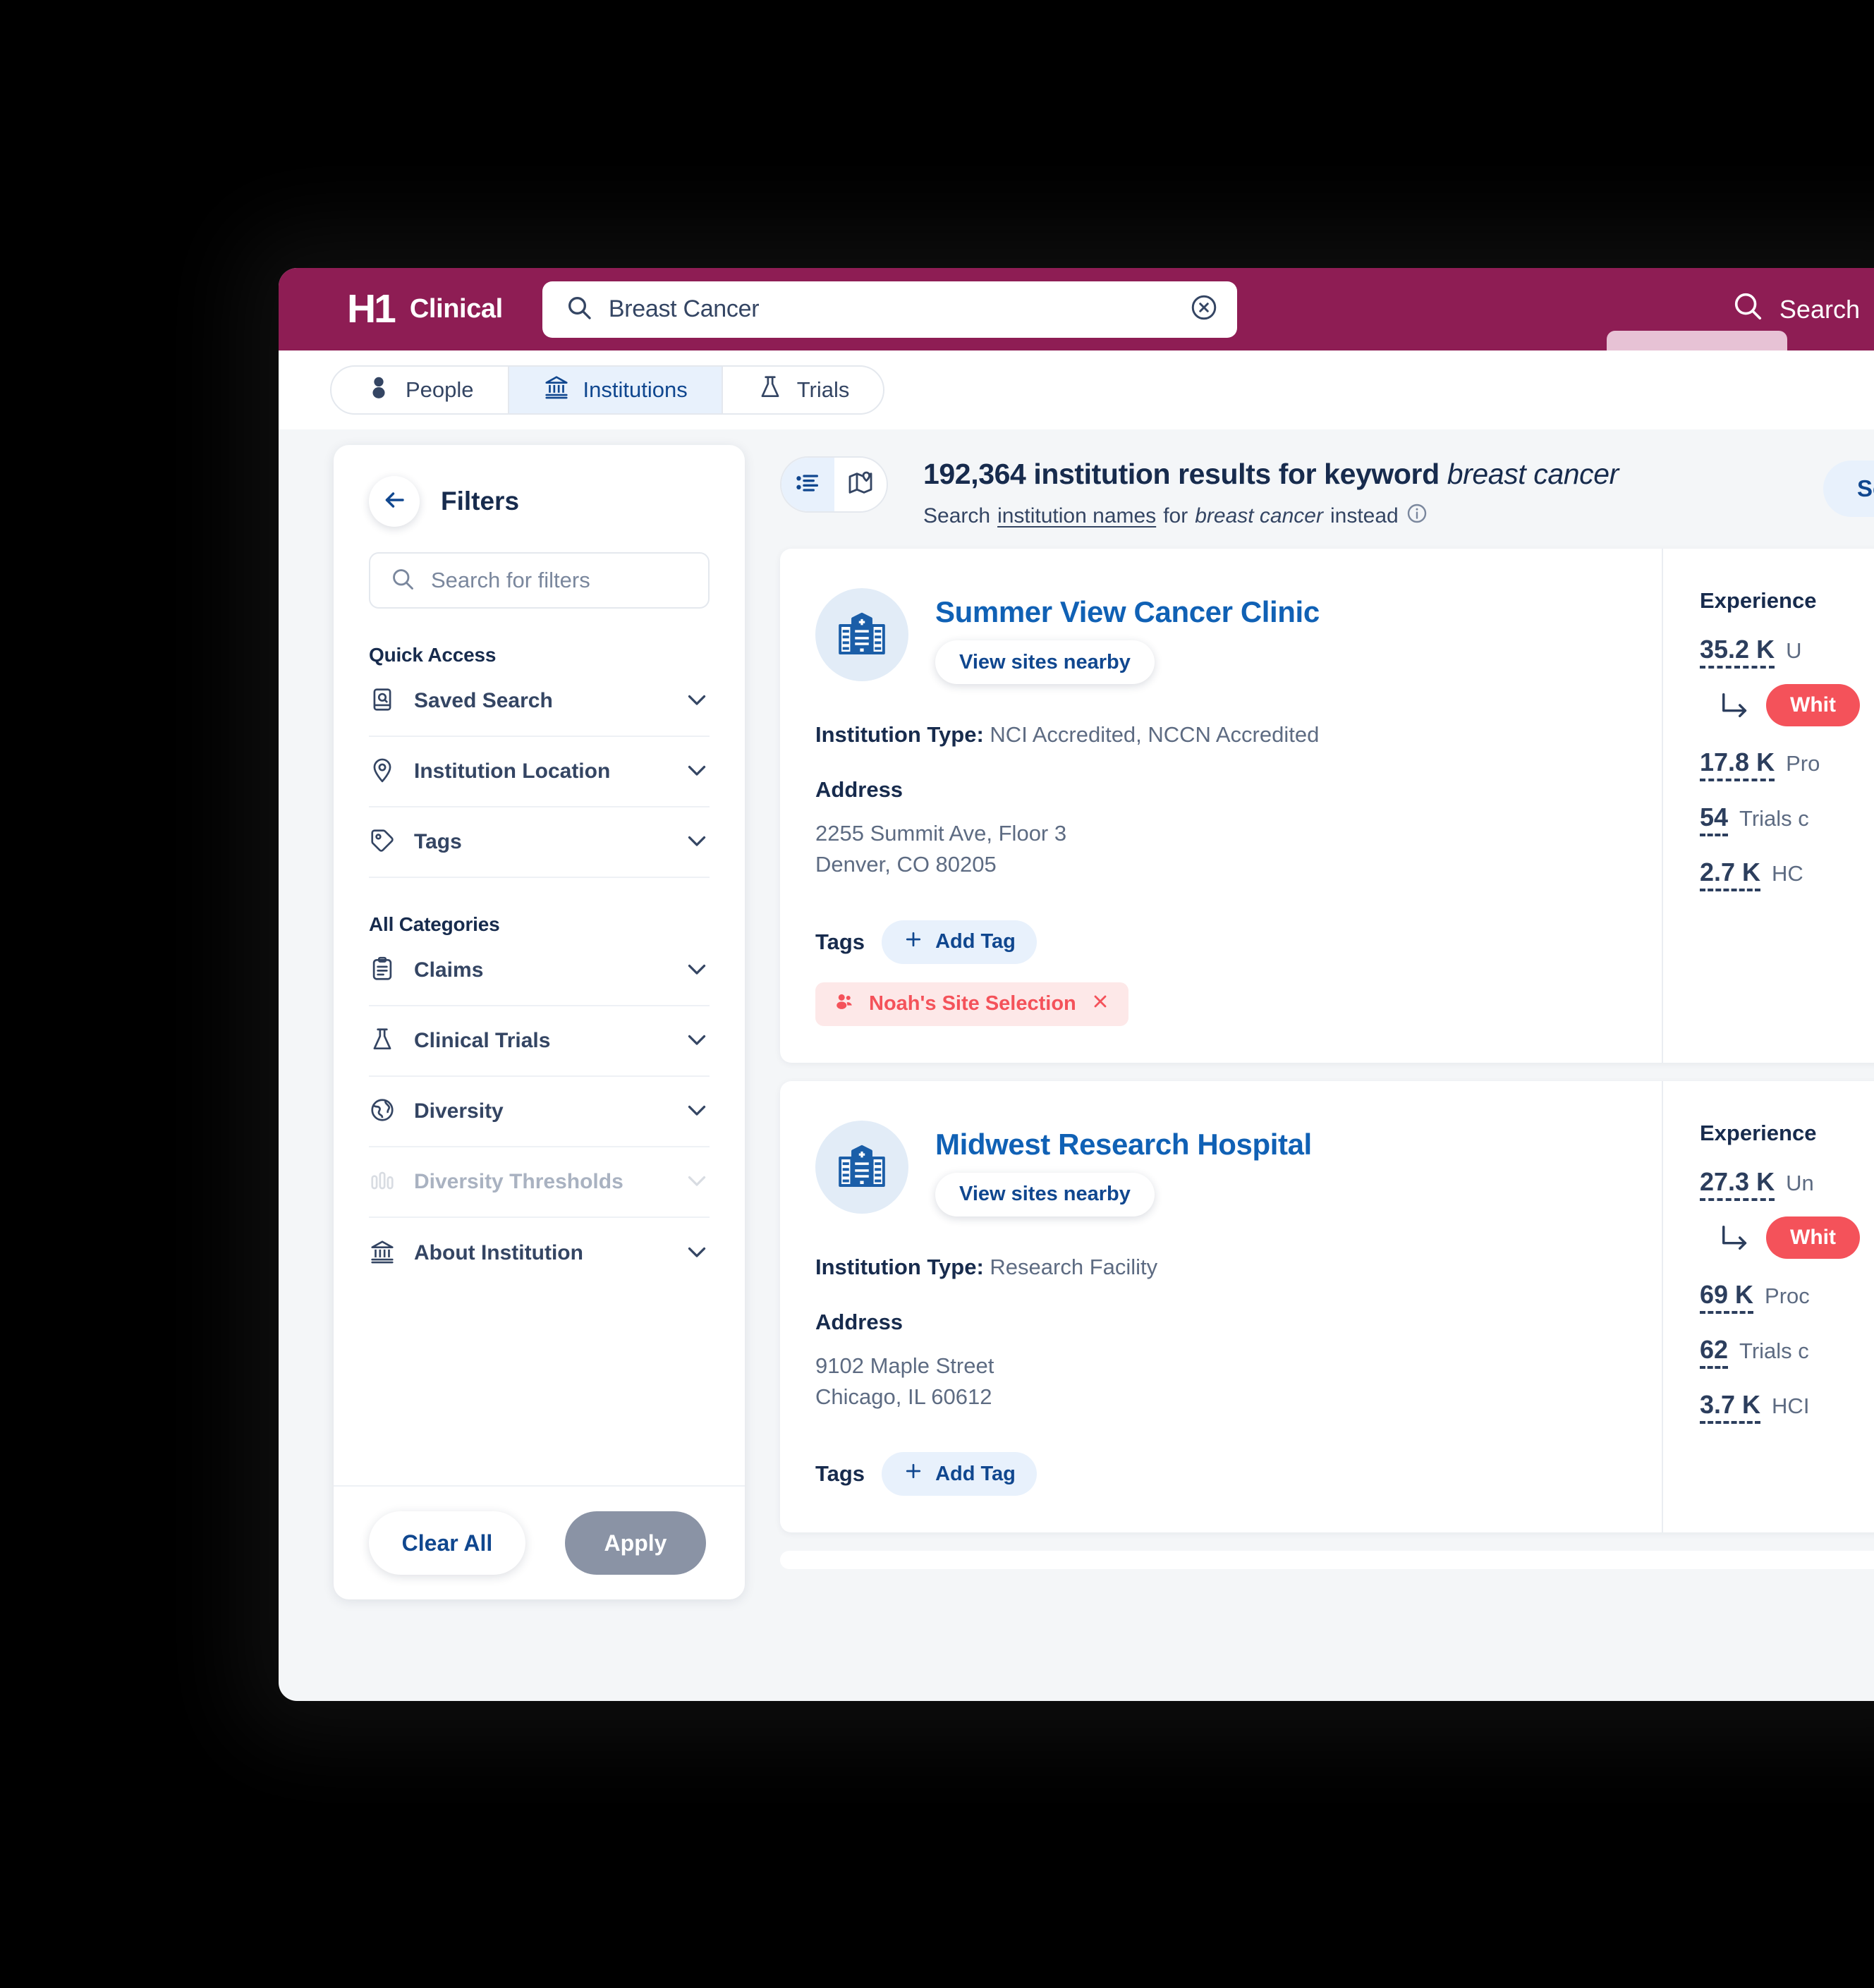  What do you see at coordinates (1791, 1405) in the screenshot?
I see `stat-label: HCI` at bounding box center [1791, 1405].